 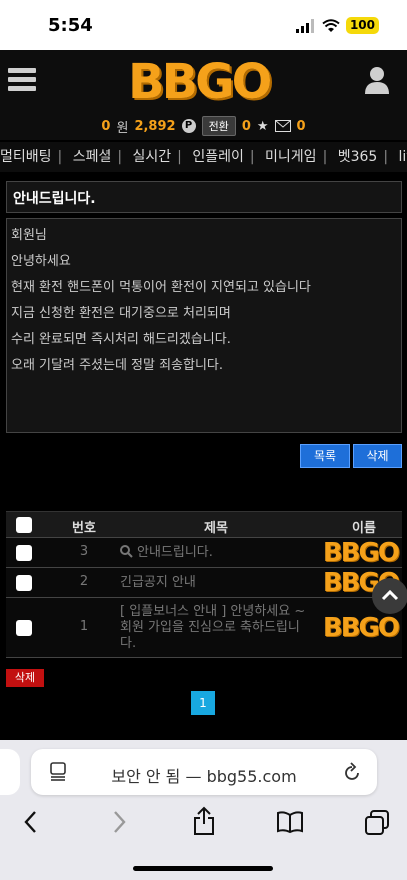 I want to click on row-title: 안내드립니다., so click(x=220, y=552).